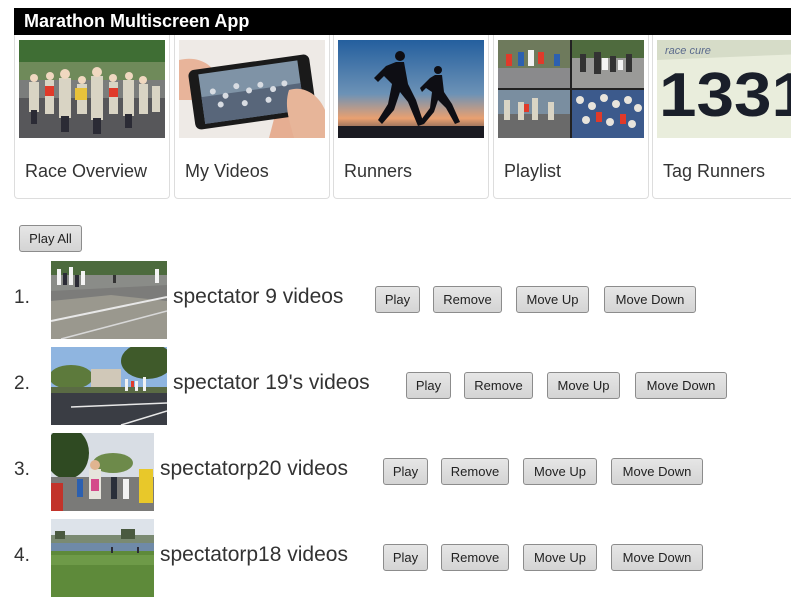 The image size is (791, 603). Describe the element at coordinates (378, 171) in the screenshot. I see `tile-label: Runners` at that location.